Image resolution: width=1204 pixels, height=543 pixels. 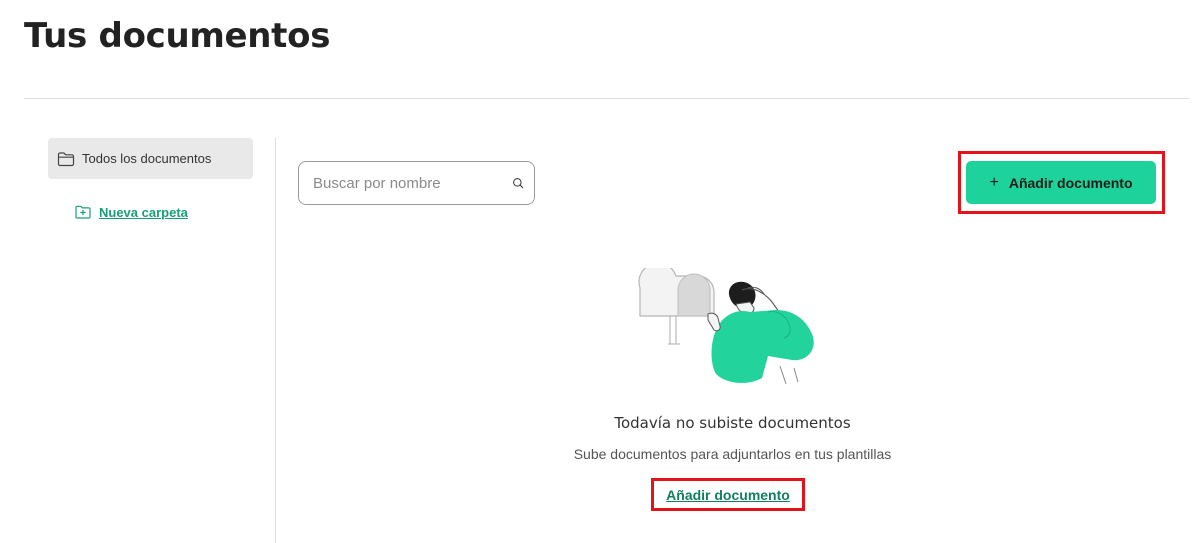 What do you see at coordinates (732, 423) in the screenshot?
I see `empty-state-title: Todavía no subiste documentos` at bounding box center [732, 423].